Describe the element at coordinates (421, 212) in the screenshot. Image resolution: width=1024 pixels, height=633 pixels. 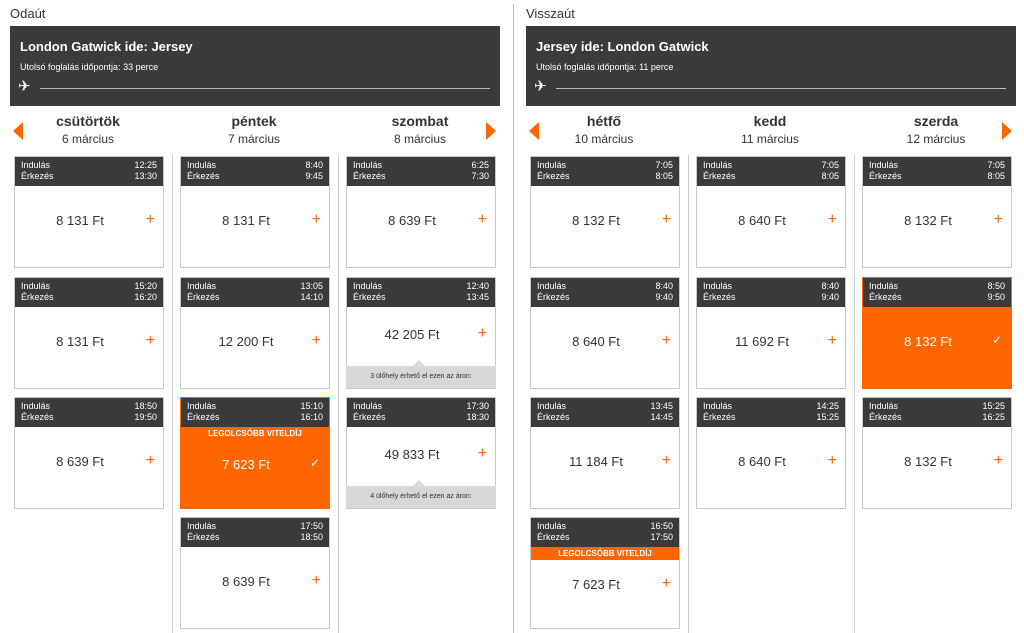
I see `flight-card: Indulás 6:25 Érkezés 7:30 8 639 Ft +` at that location.